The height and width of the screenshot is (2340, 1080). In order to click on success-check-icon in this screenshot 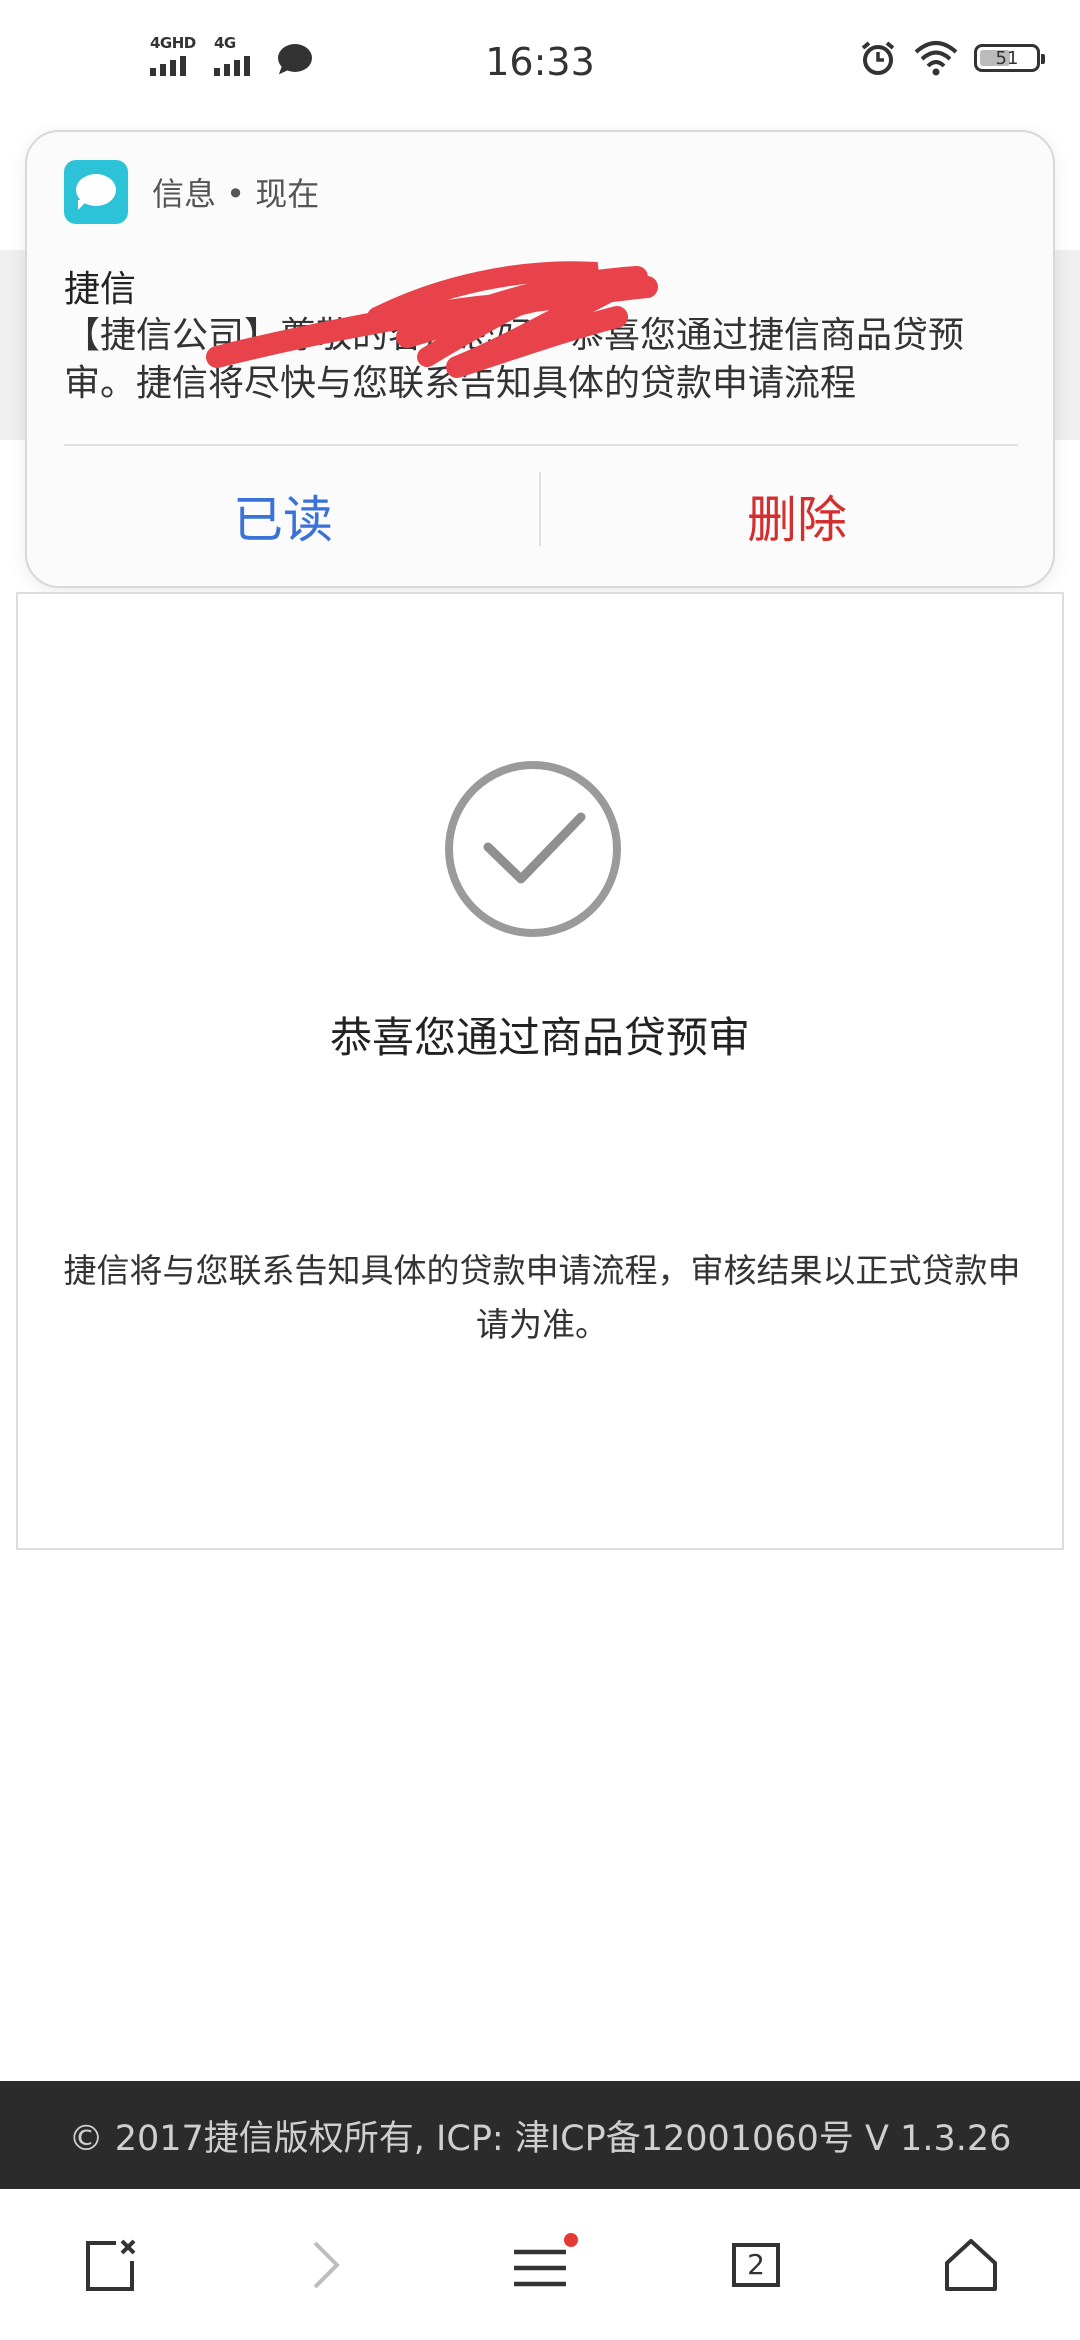, I will do `click(533, 849)`.